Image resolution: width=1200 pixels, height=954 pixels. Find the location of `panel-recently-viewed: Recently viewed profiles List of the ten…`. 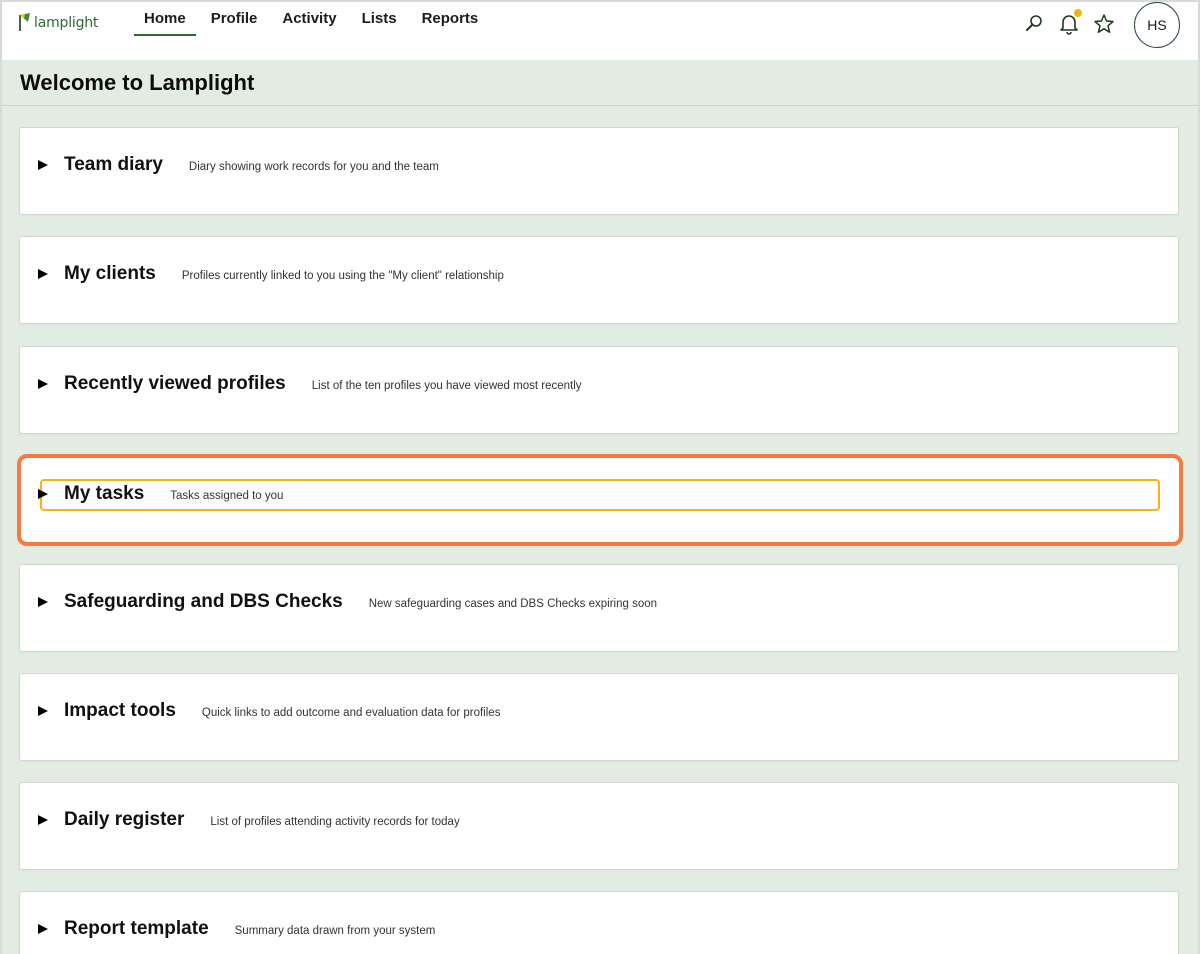

panel-recently-viewed: Recently viewed profiles List of the ten… is located at coordinates (599, 390).